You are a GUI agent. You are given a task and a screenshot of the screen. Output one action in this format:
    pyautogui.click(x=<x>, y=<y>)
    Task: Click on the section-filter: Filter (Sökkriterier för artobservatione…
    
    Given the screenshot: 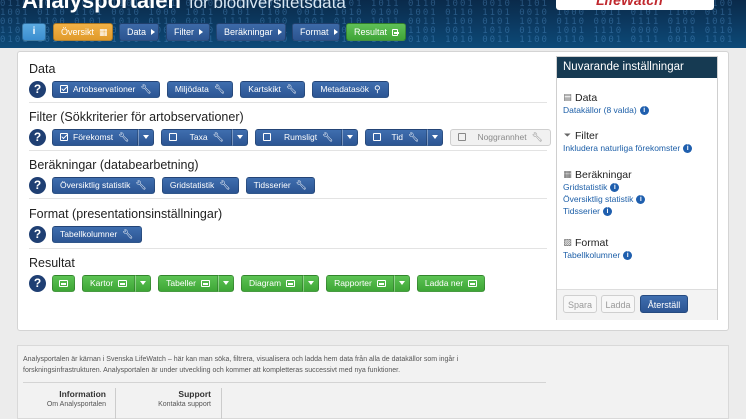 What is the action you would take?
    pyautogui.click(x=290, y=128)
    